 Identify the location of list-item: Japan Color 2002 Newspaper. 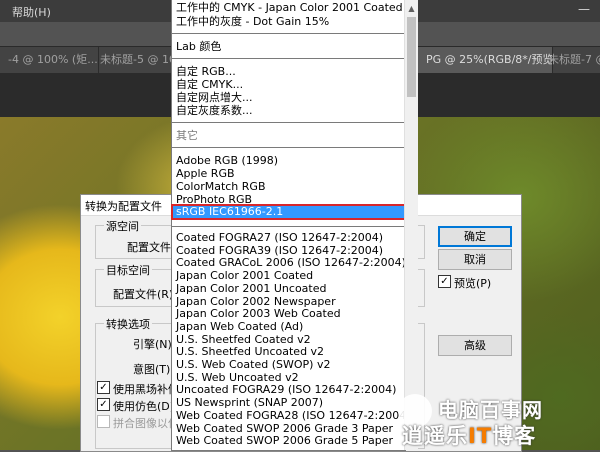
(256, 301).